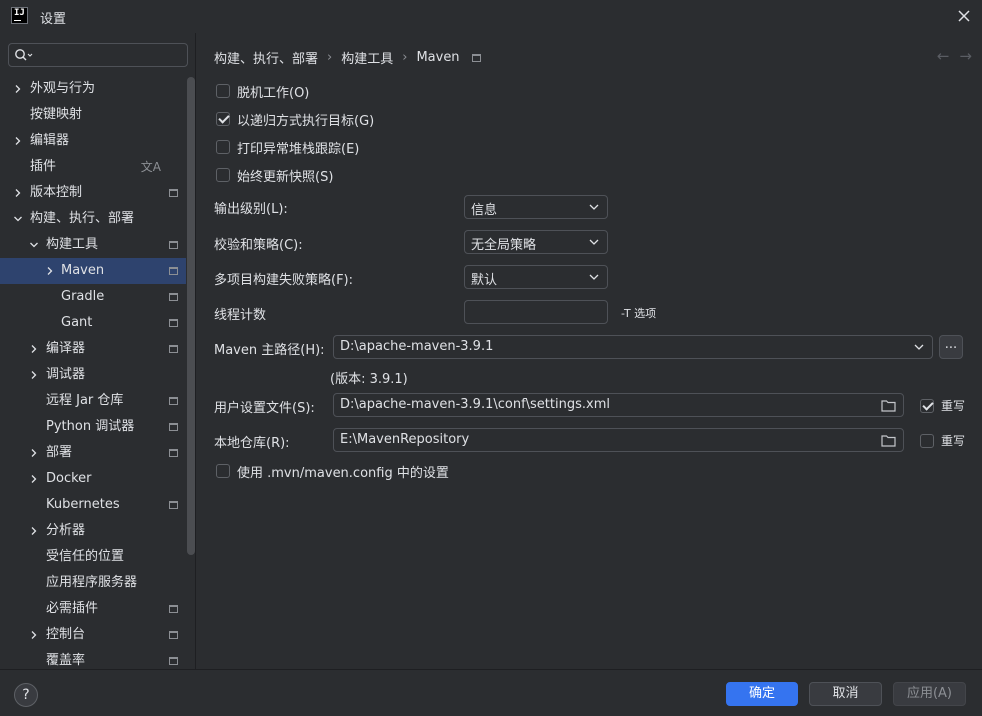  I want to click on sidebar-item-label: 构建工具, so click(72, 244).